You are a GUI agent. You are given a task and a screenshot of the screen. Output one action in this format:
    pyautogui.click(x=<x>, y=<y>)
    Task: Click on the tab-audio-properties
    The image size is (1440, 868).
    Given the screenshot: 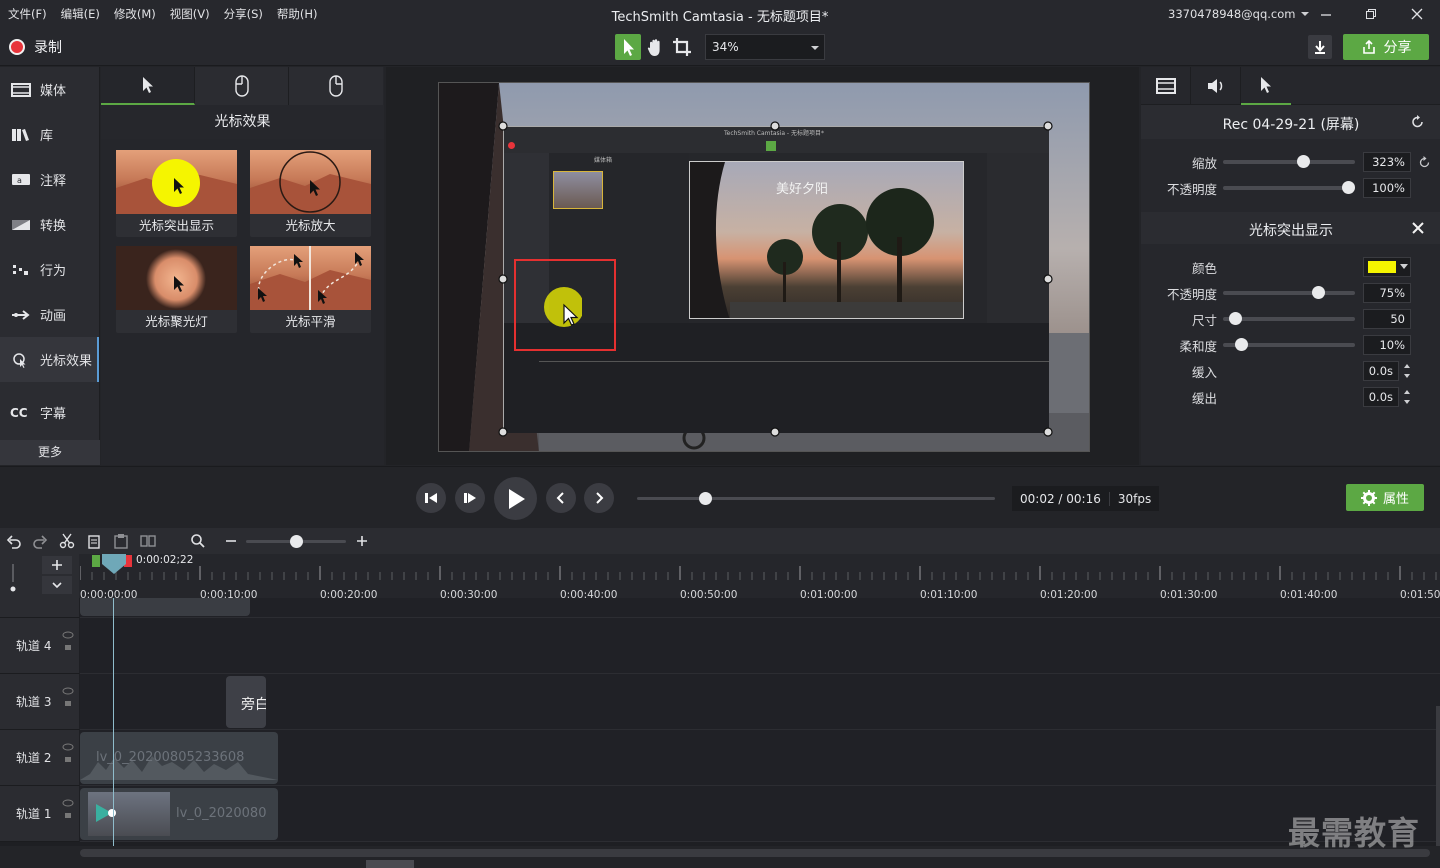 What is the action you would take?
    pyautogui.click(x=1216, y=85)
    